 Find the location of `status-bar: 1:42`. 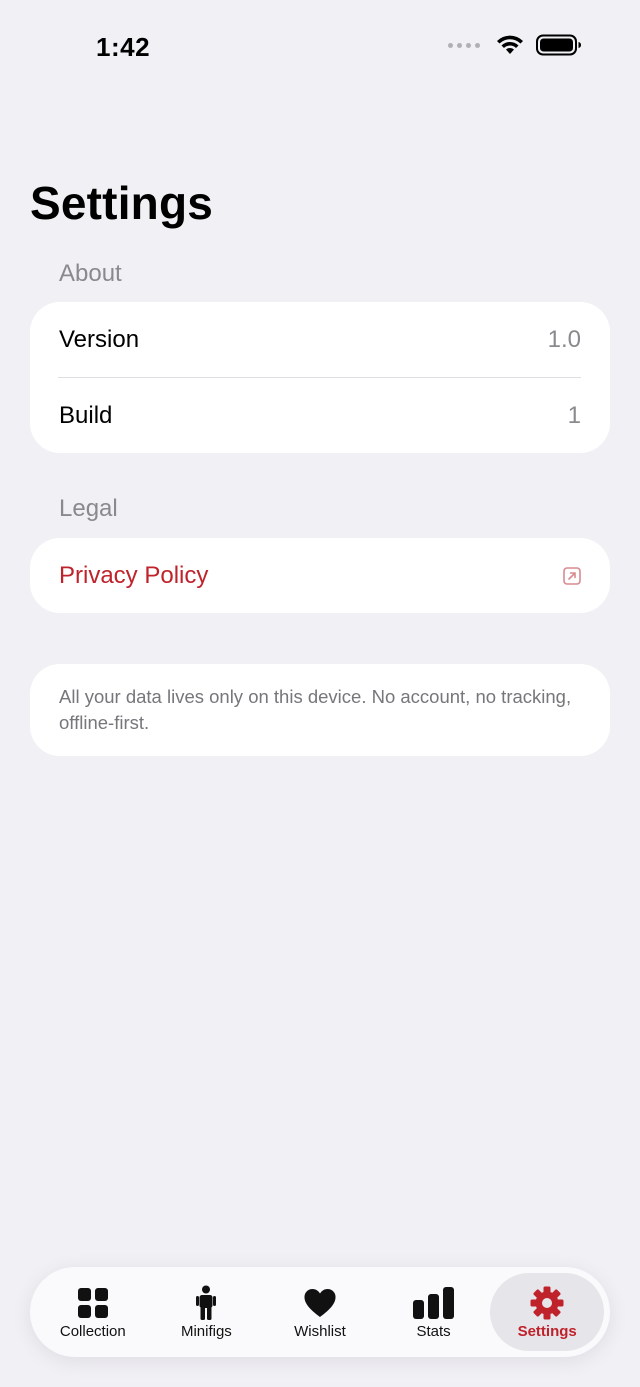

status-bar: 1:42 is located at coordinates (320, 48).